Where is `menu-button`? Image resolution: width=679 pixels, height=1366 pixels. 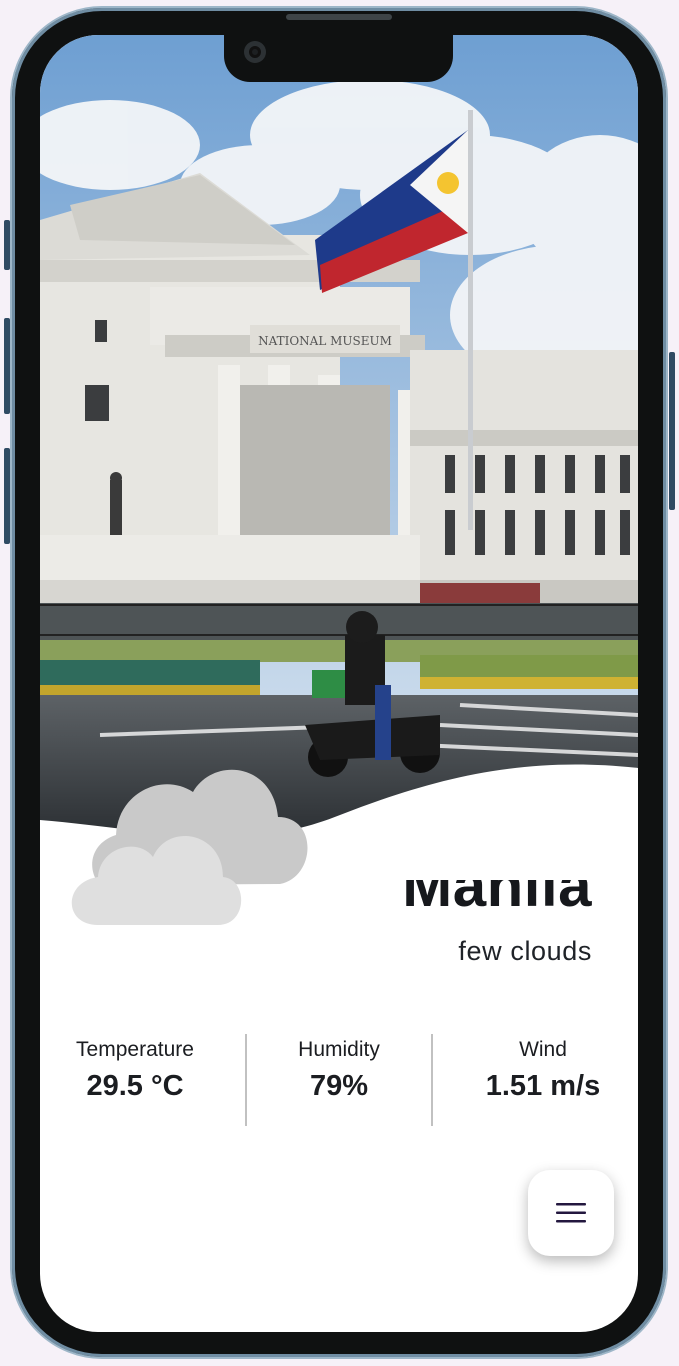 menu-button is located at coordinates (571, 1213).